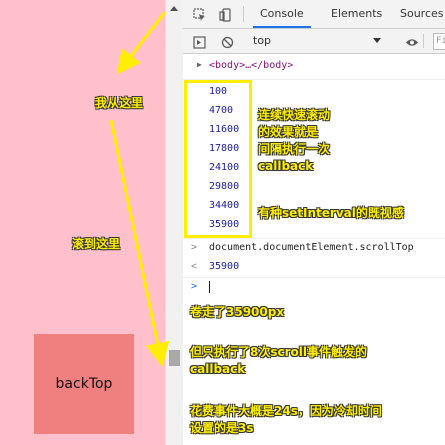 The image size is (445, 445). Describe the element at coordinates (119, 103) in the screenshot. I see `annotation-from-here: 我从这里` at that location.